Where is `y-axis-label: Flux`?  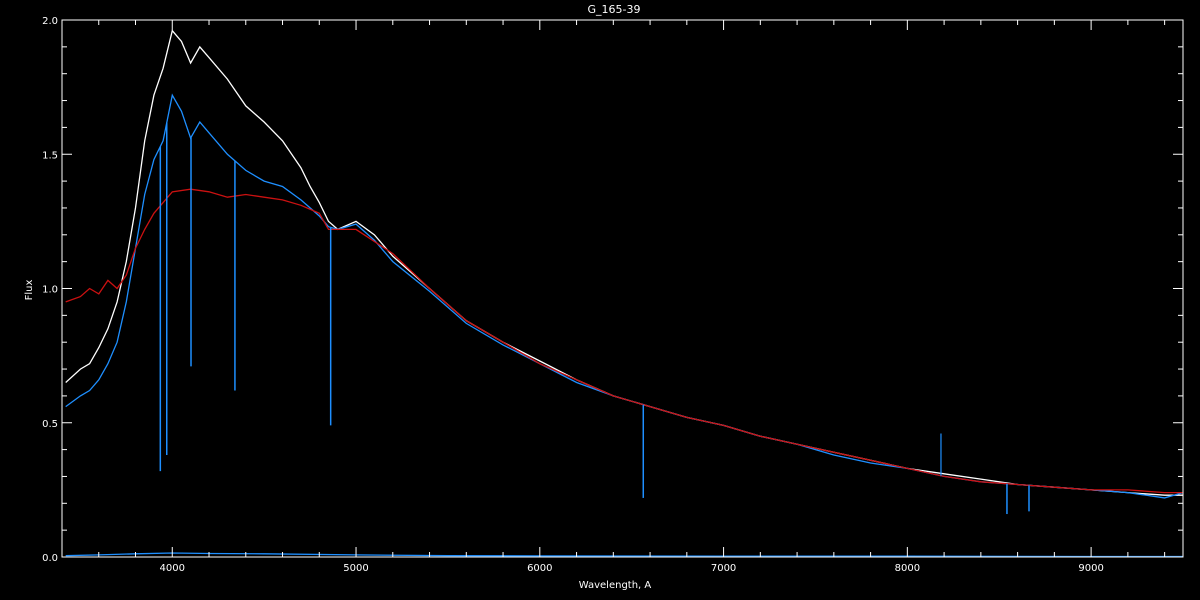
y-axis-label: Flux is located at coordinates (29, 290).